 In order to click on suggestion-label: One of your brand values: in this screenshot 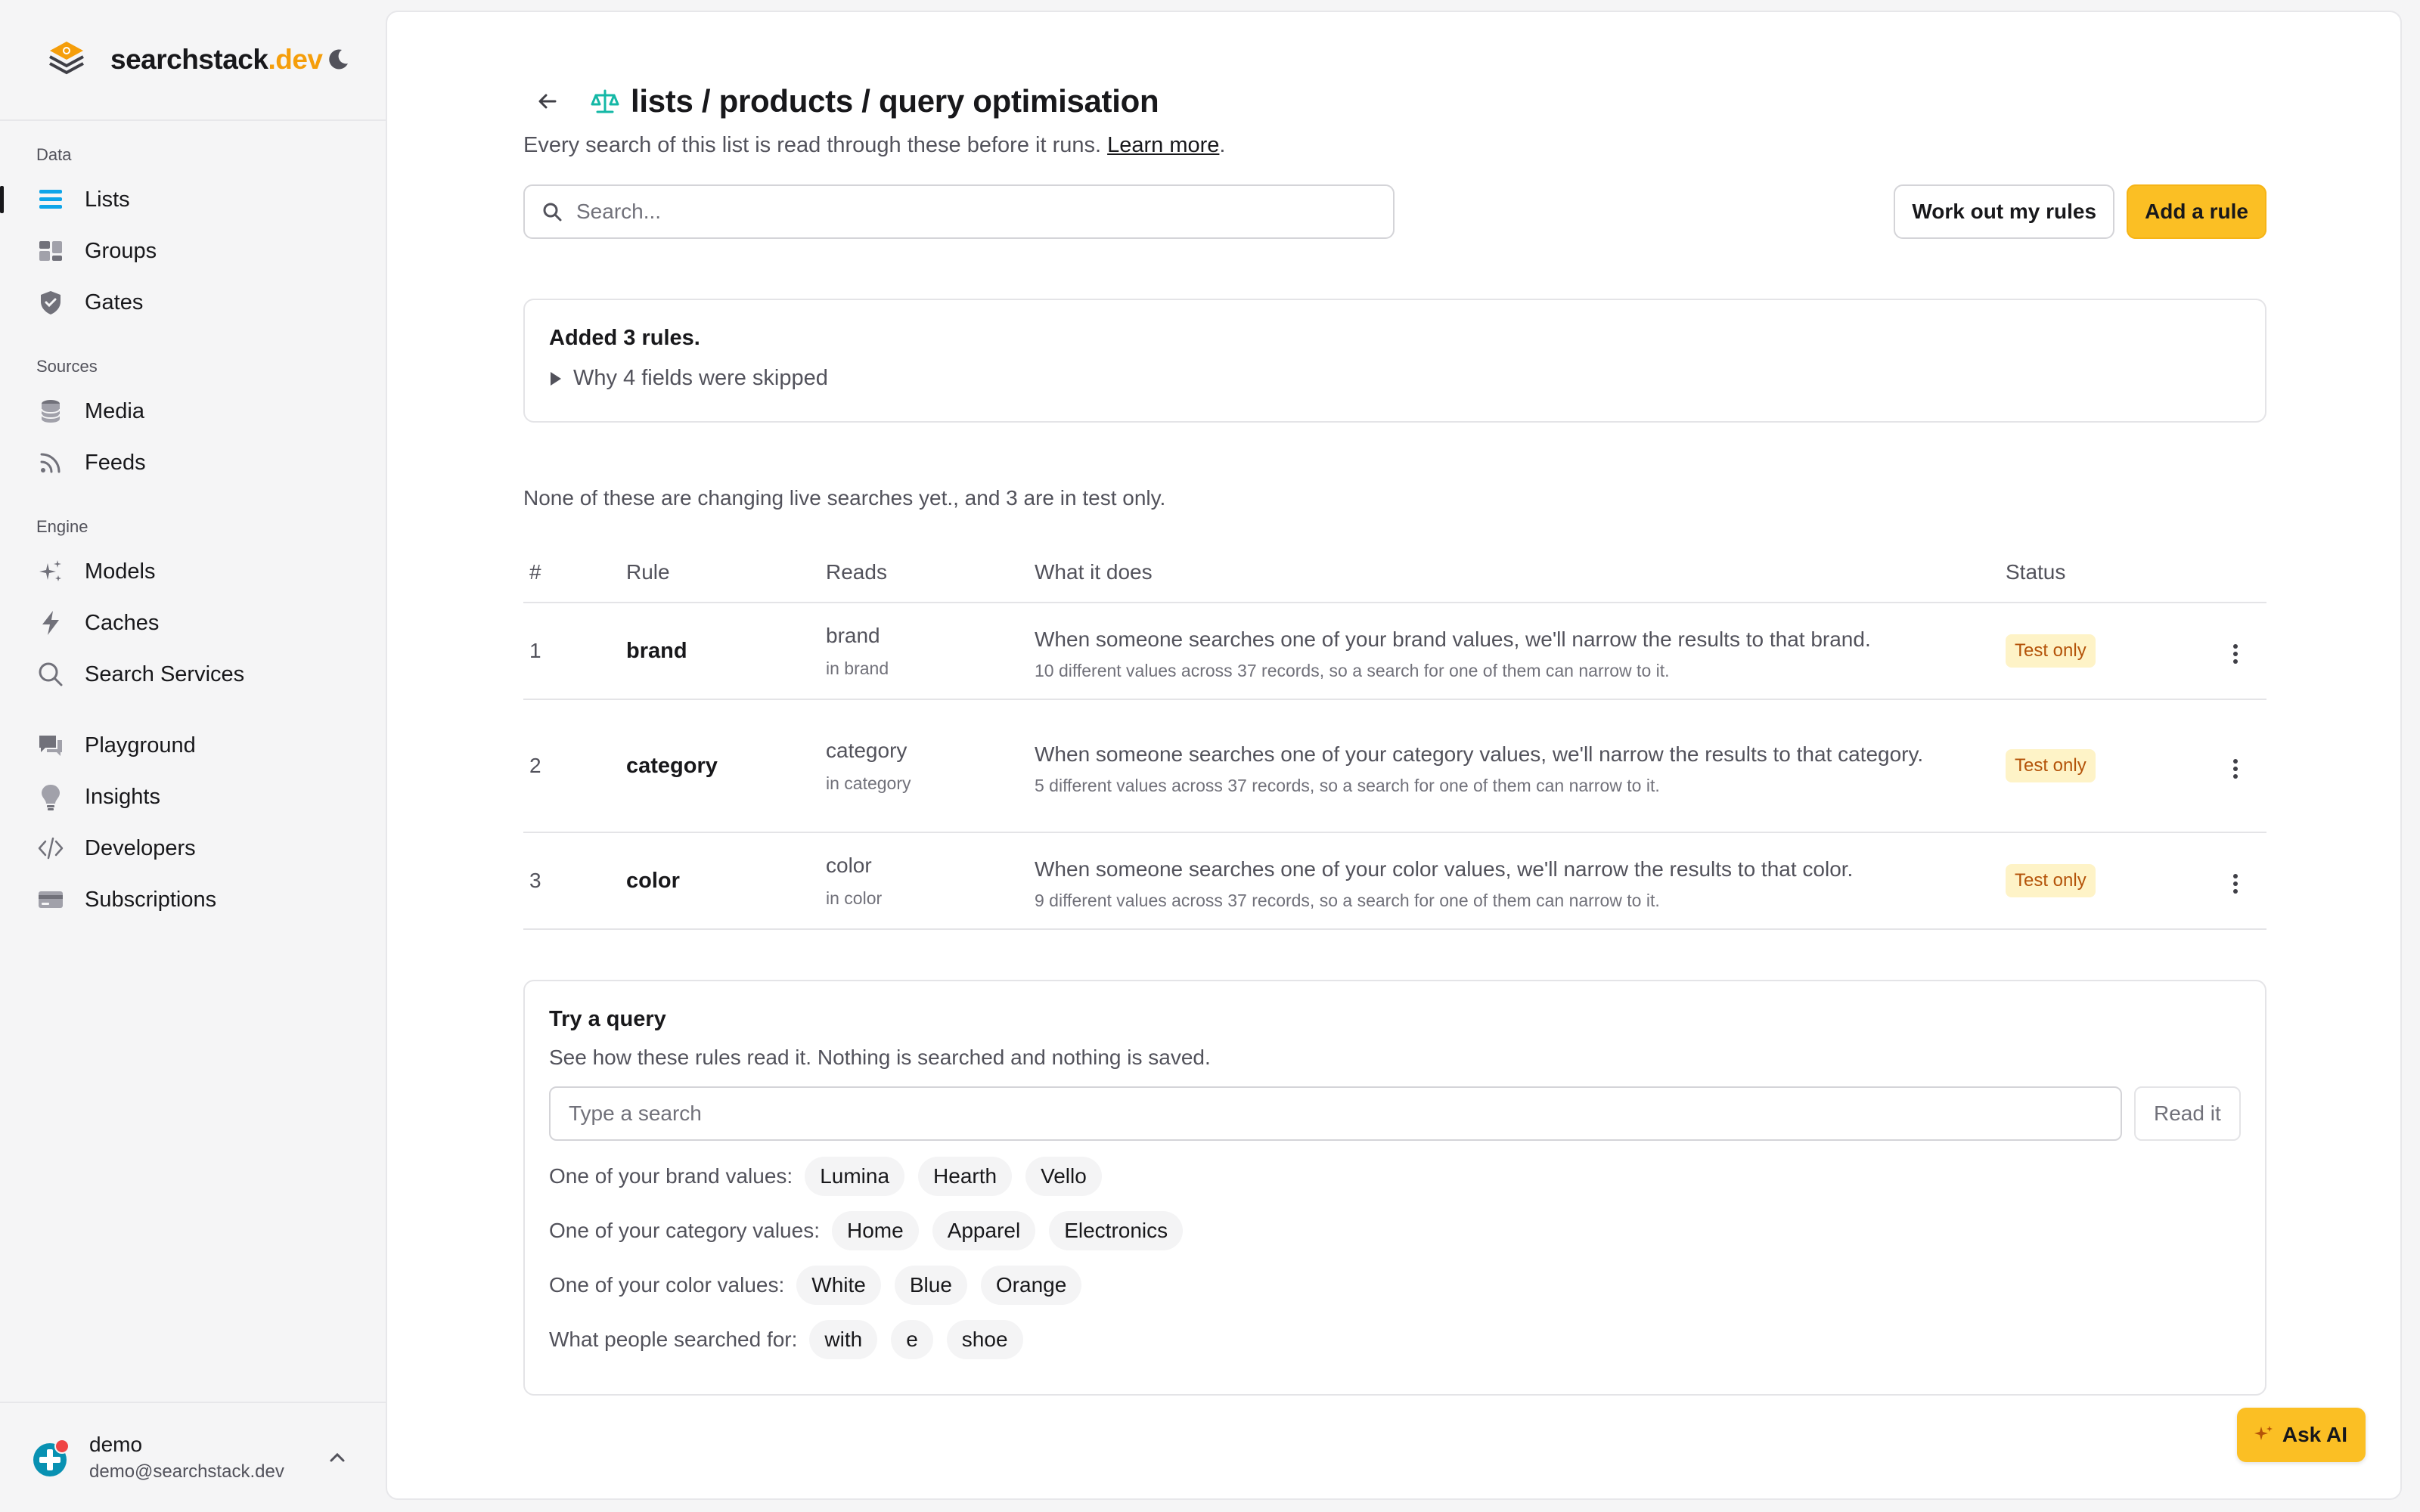, I will do `click(671, 1176)`.